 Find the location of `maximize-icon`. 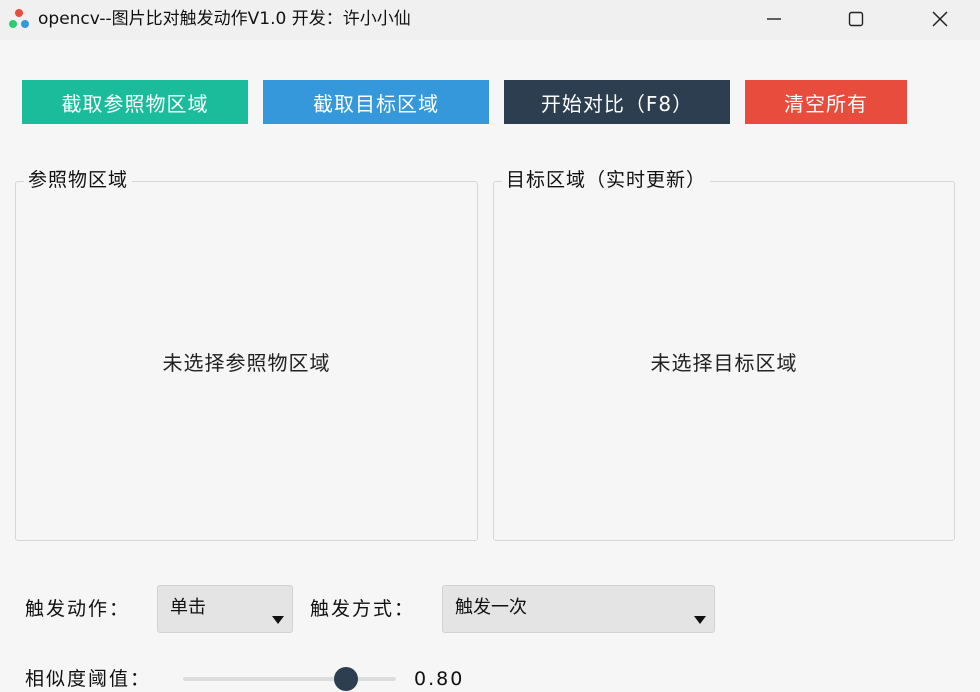

maximize-icon is located at coordinates (856, 19).